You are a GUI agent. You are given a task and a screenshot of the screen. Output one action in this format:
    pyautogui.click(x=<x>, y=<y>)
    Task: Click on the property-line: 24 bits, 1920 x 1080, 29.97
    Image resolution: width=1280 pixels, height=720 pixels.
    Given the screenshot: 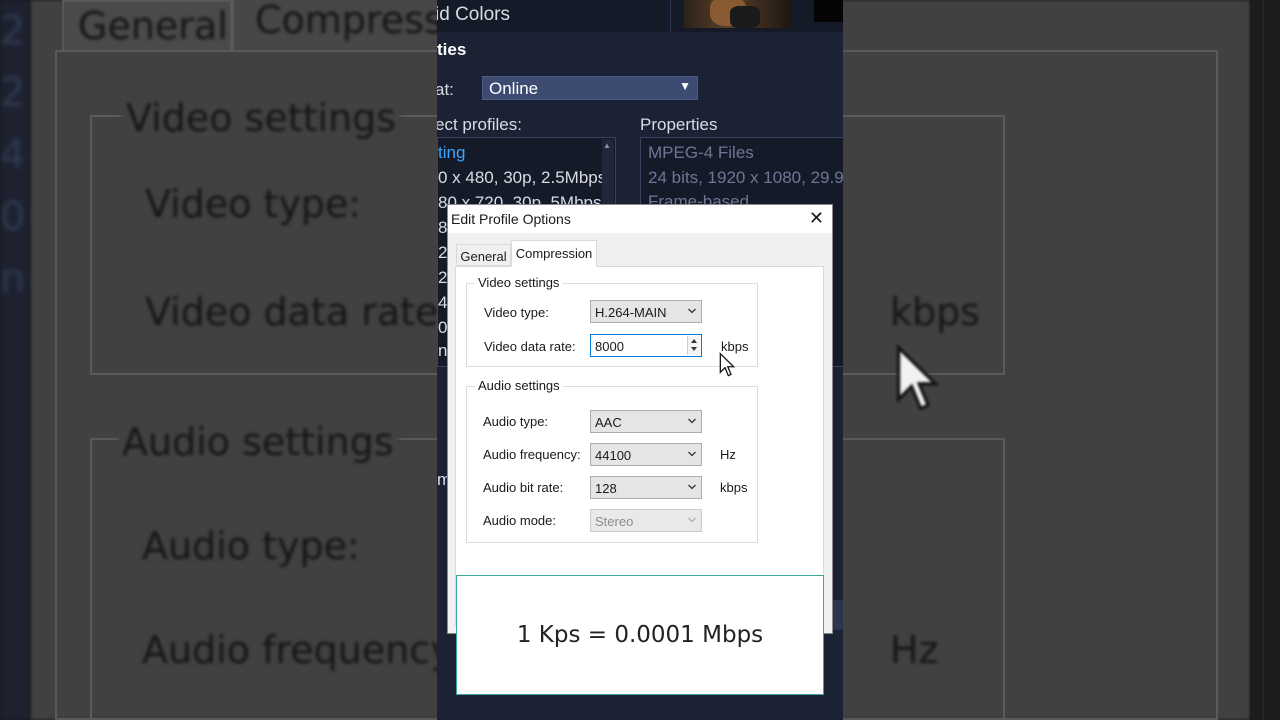 What is the action you would take?
    pyautogui.click(x=745, y=177)
    